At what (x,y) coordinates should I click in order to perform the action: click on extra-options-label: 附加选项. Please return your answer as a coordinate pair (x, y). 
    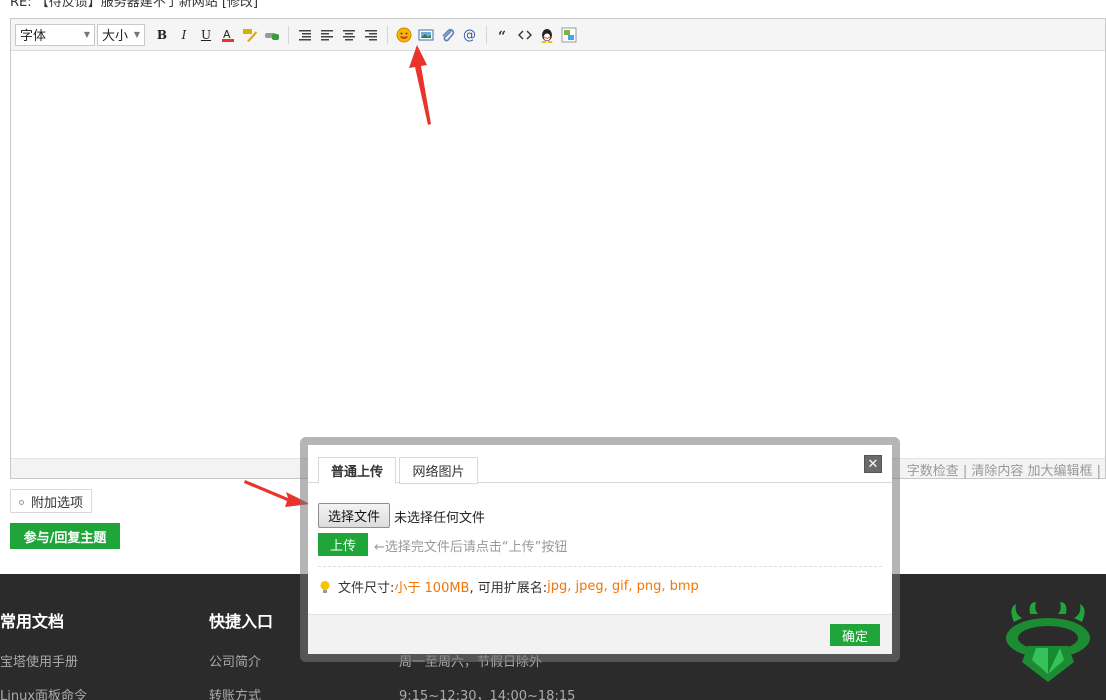
    Looking at the image, I should click on (57, 503).